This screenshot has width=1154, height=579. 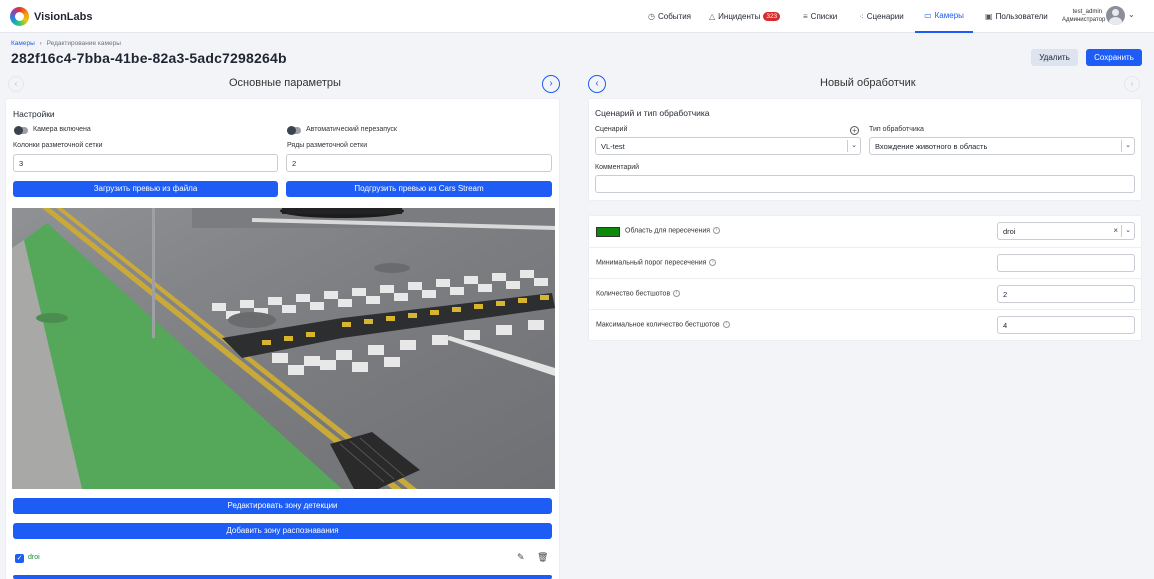 I want to click on nav-cameras: ▭ Камеры, so click(x=944, y=16).